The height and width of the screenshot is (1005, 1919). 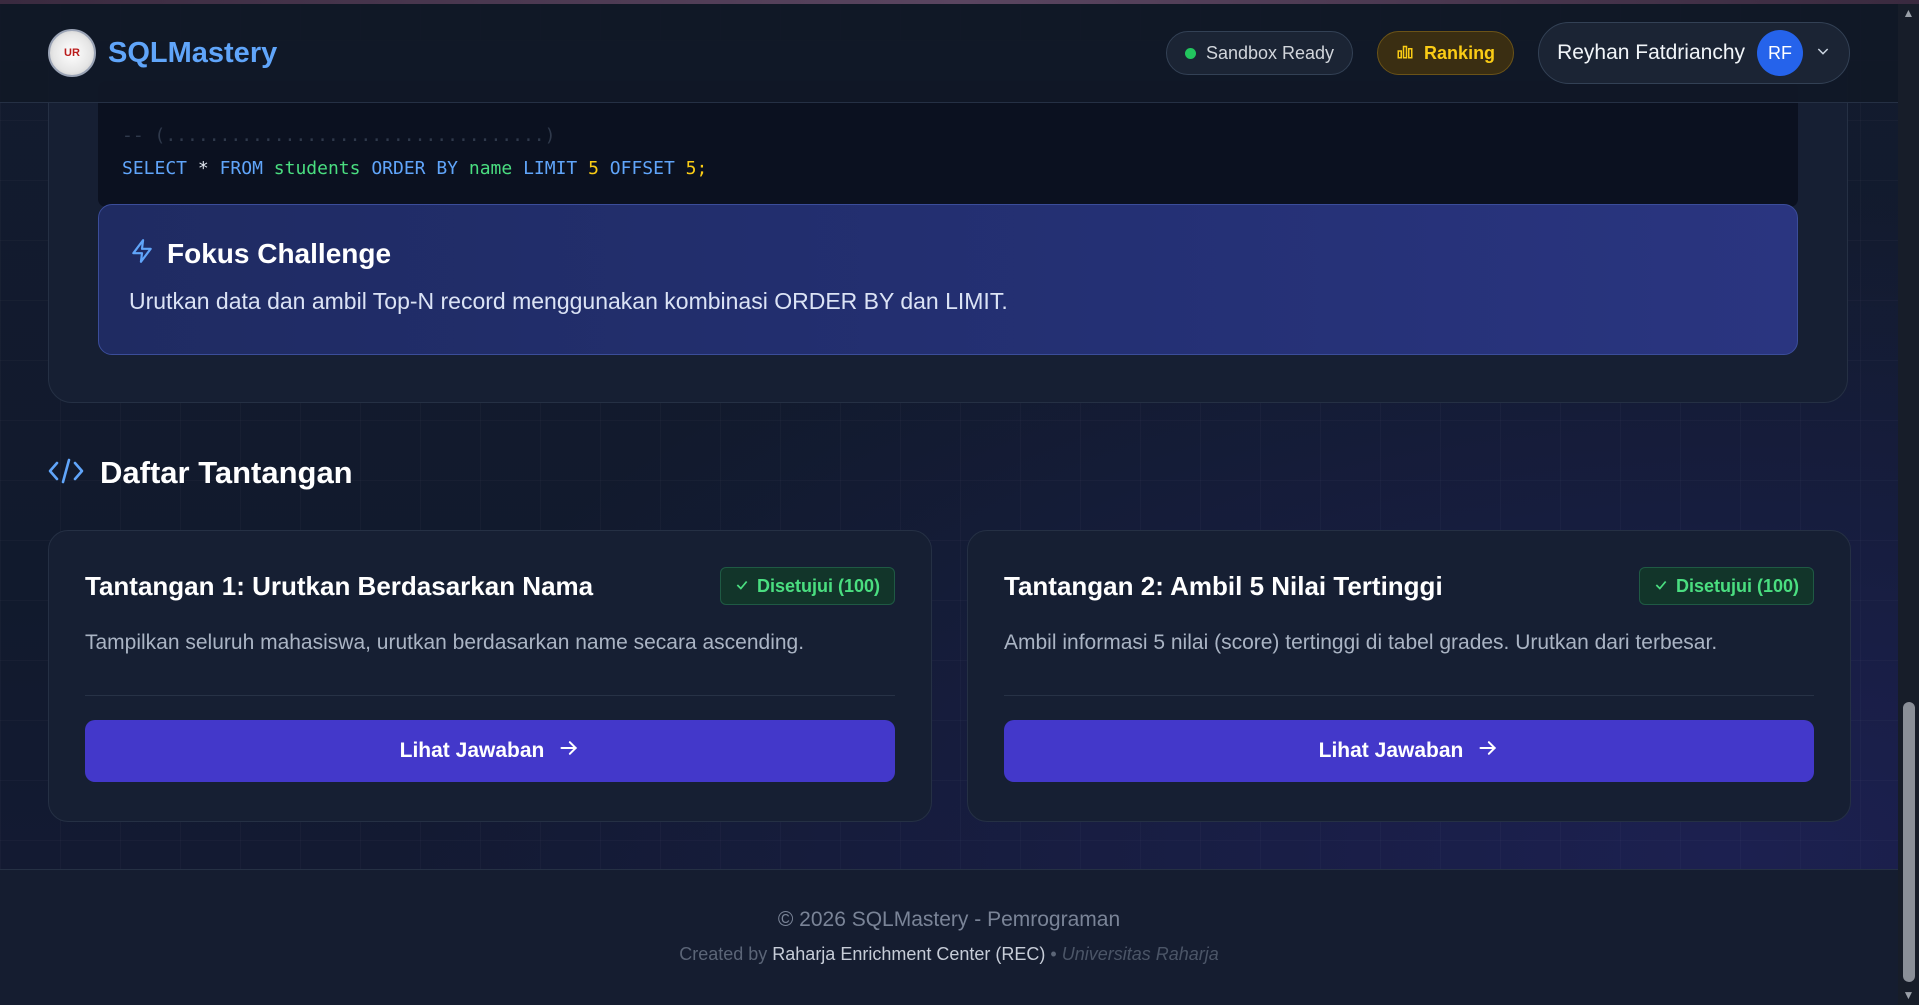 I want to click on user-menu: Reyhan Fatdrianchy RF, so click(x=1694, y=53).